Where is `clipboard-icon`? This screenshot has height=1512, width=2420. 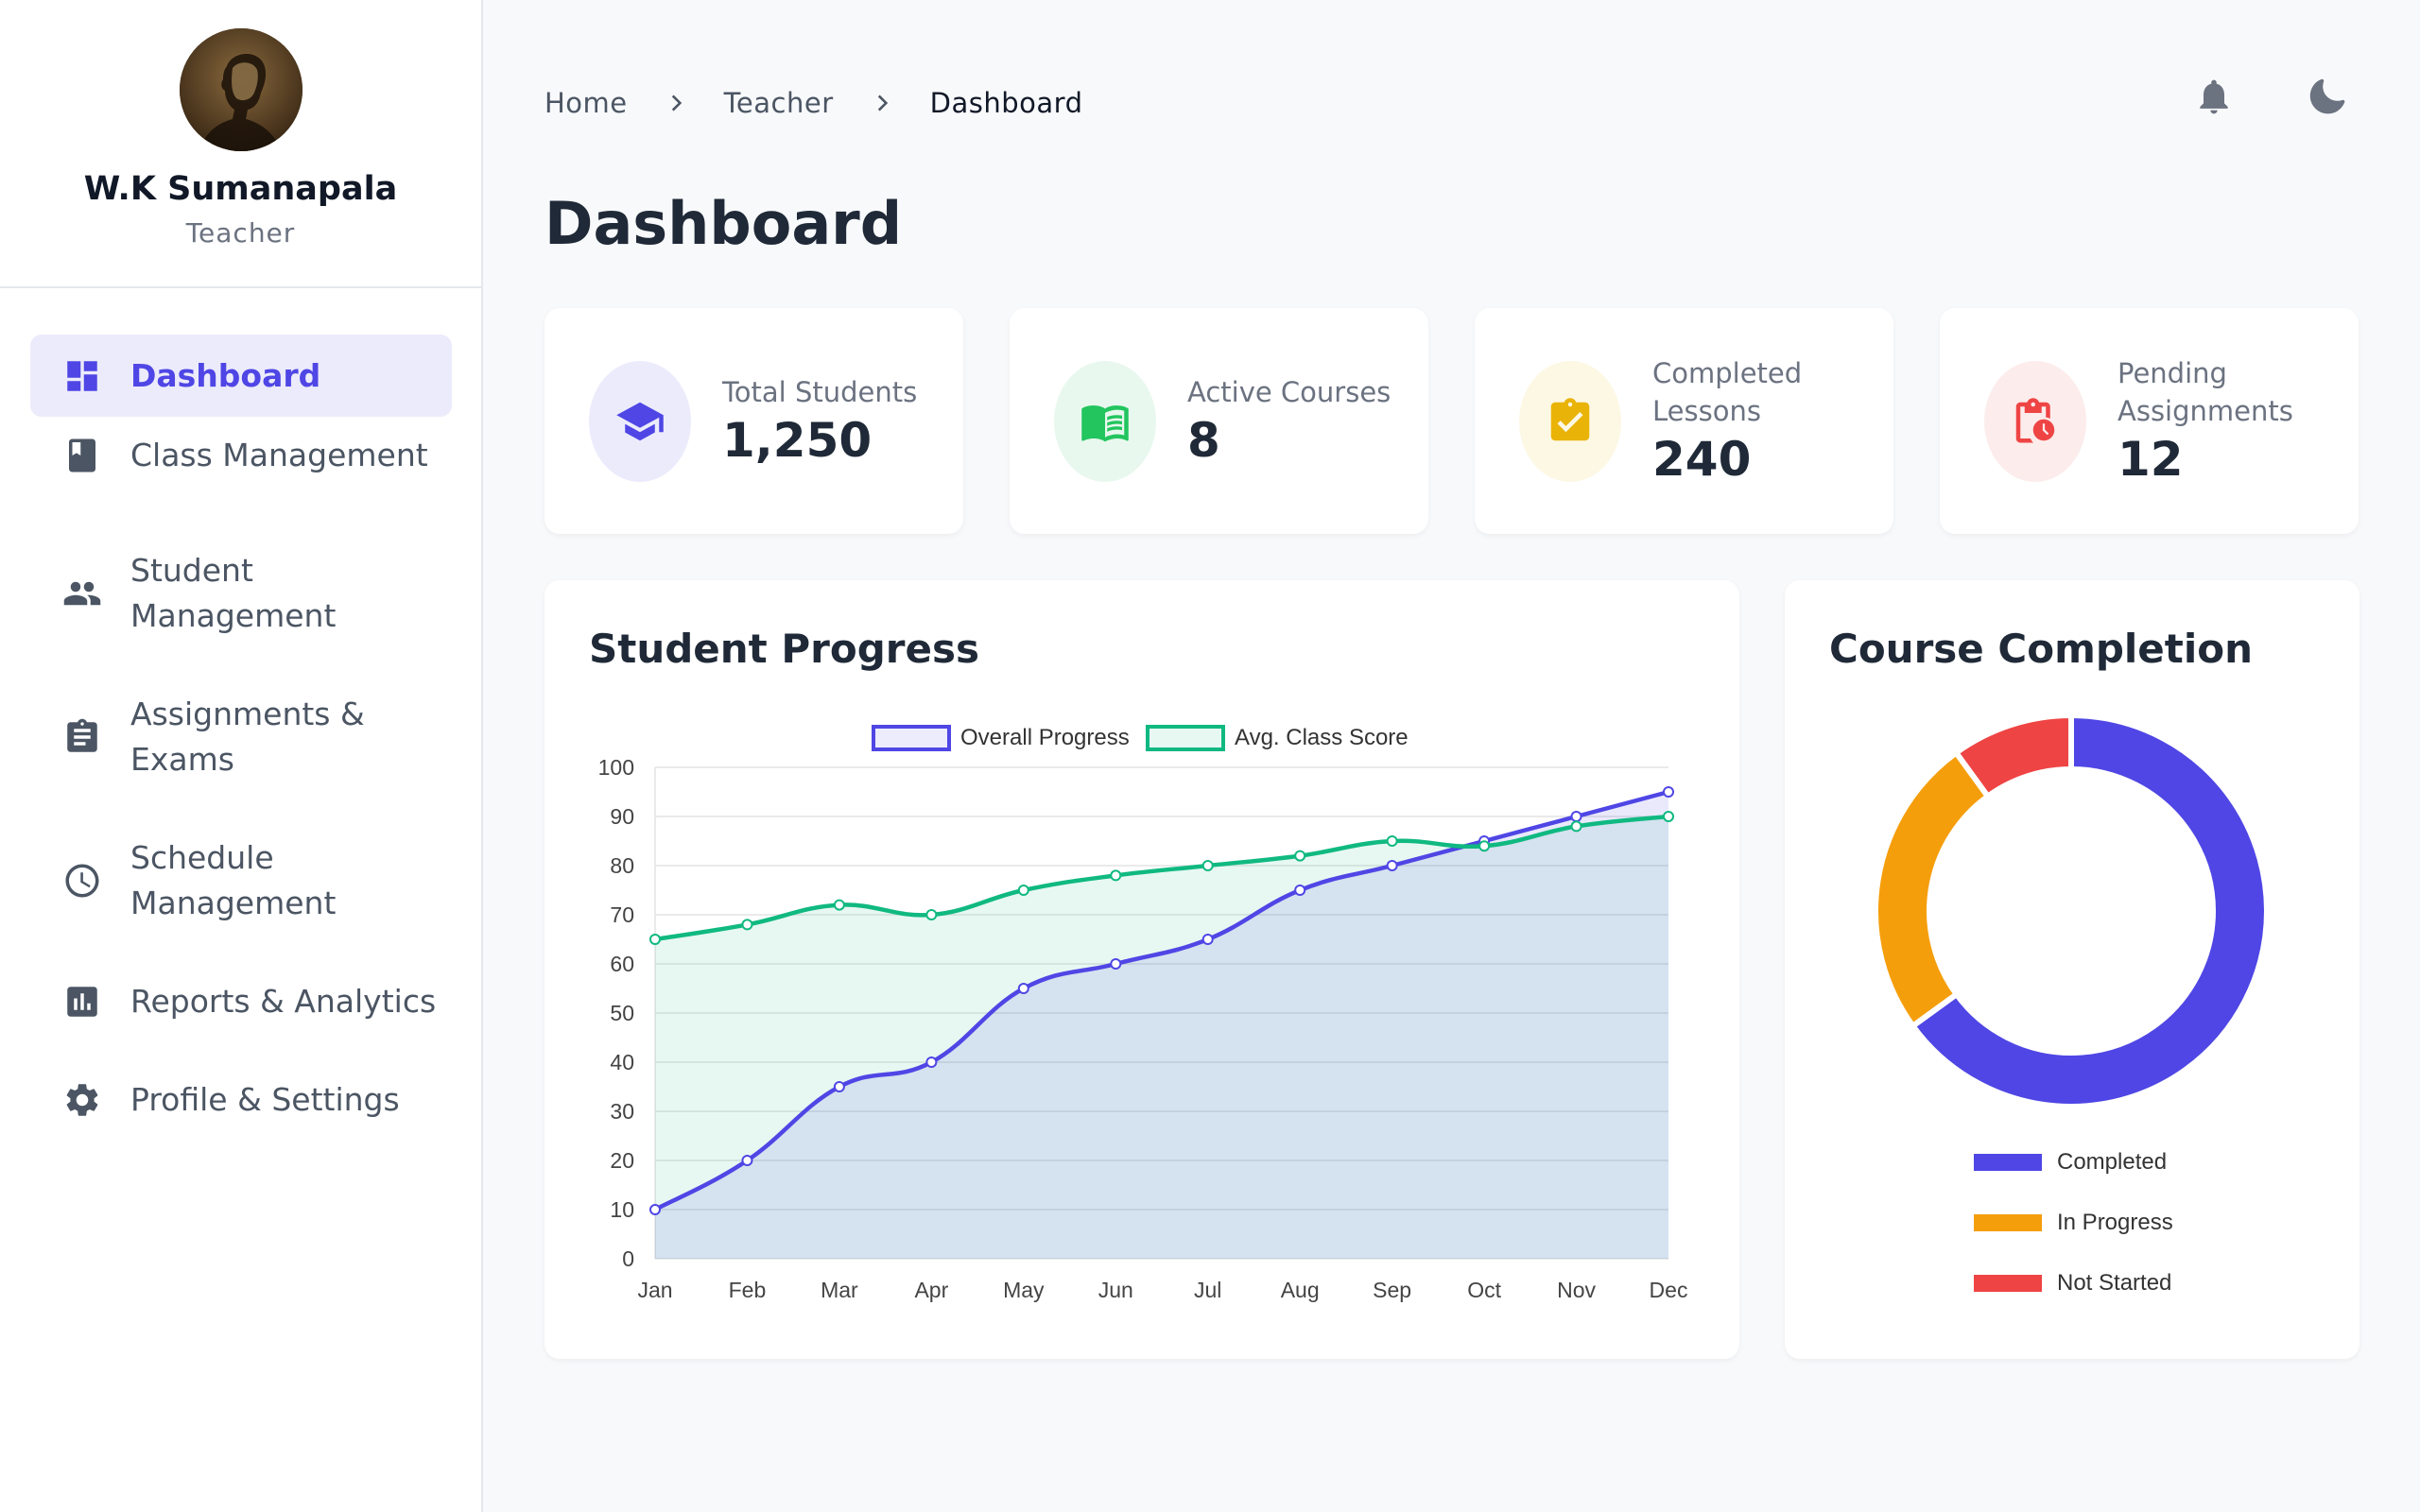 clipboard-icon is located at coordinates (82, 737).